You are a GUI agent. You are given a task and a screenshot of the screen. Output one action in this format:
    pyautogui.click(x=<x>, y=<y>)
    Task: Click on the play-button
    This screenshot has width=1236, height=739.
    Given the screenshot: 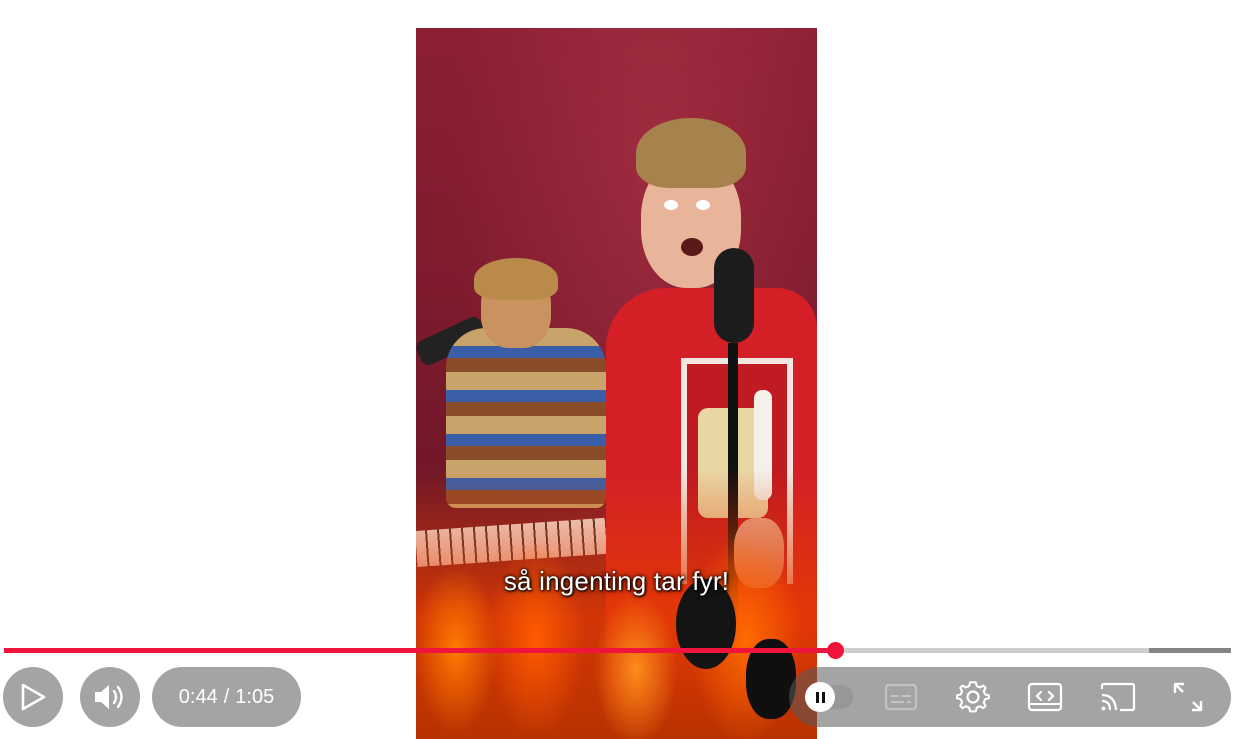 What is the action you would take?
    pyautogui.click(x=33, y=697)
    